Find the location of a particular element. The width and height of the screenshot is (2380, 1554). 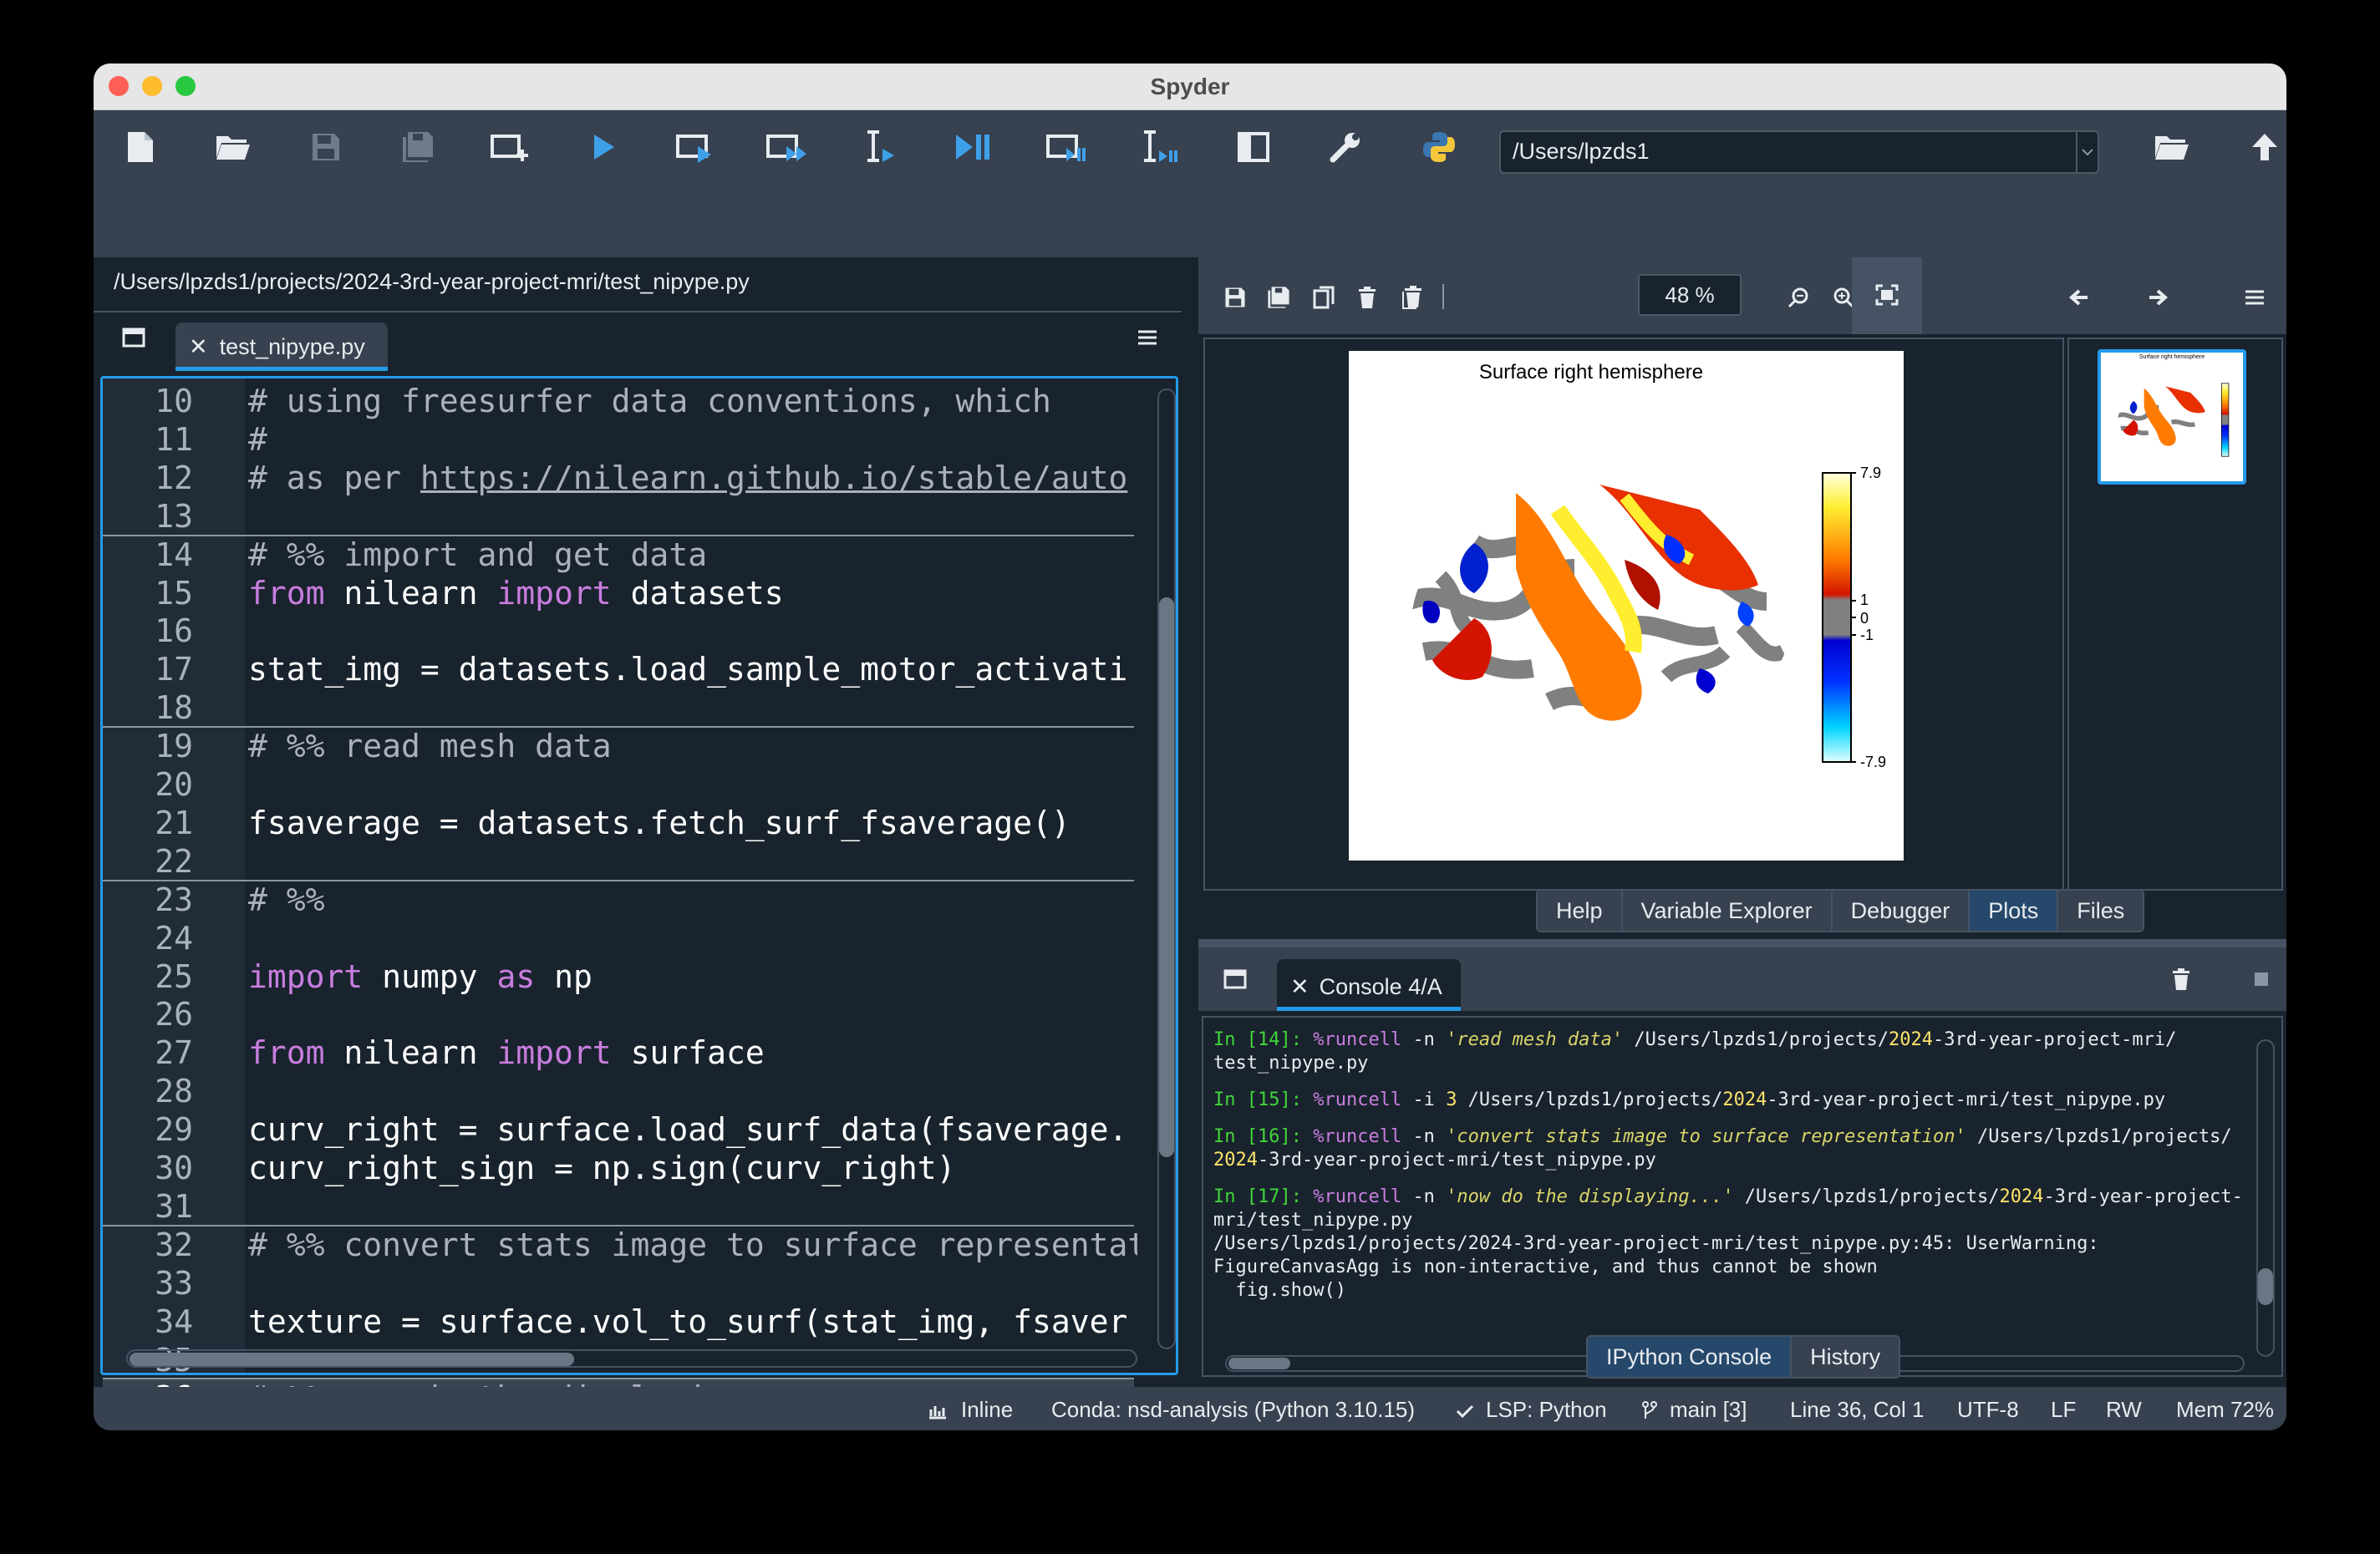

console-token: /Users/lpzds1/projects/ is located at coordinates (1590, 1099).